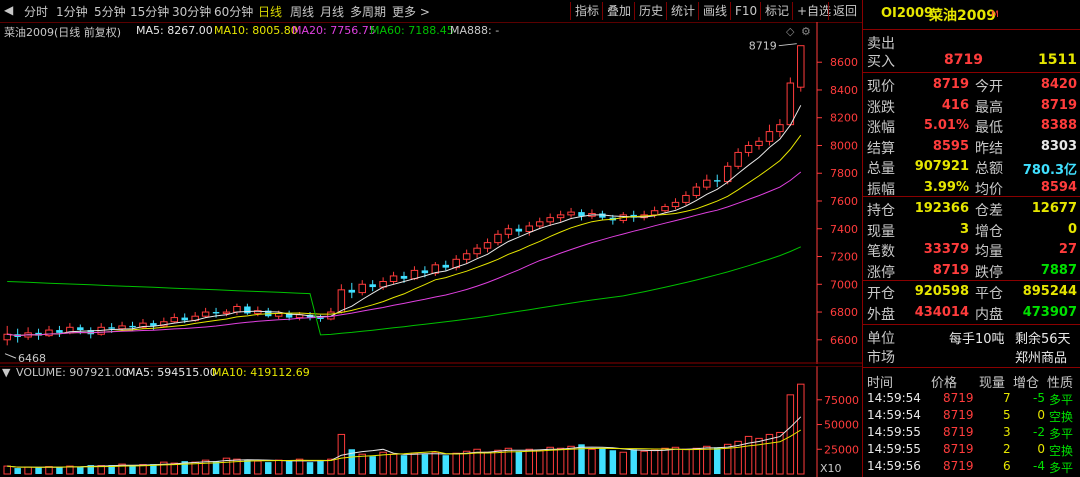  What do you see at coordinates (36, 11) in the screenshot?
I see `tab-period-timeshare: 分时` at bounding box center [36, 11].